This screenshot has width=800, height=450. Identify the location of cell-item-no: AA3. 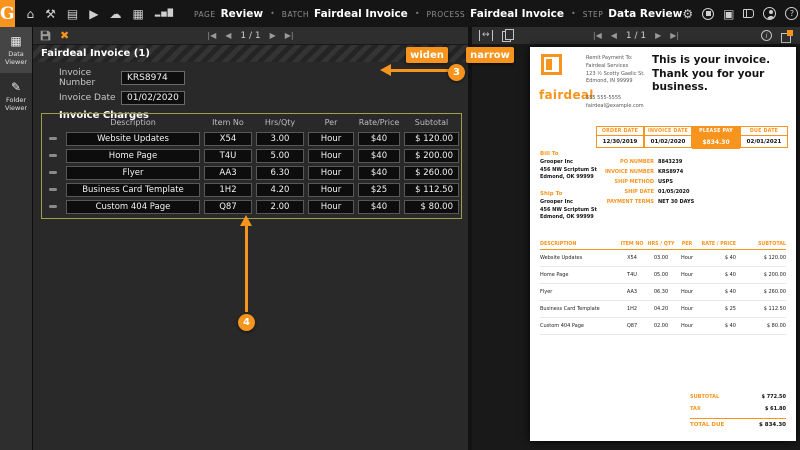
(228, 172).